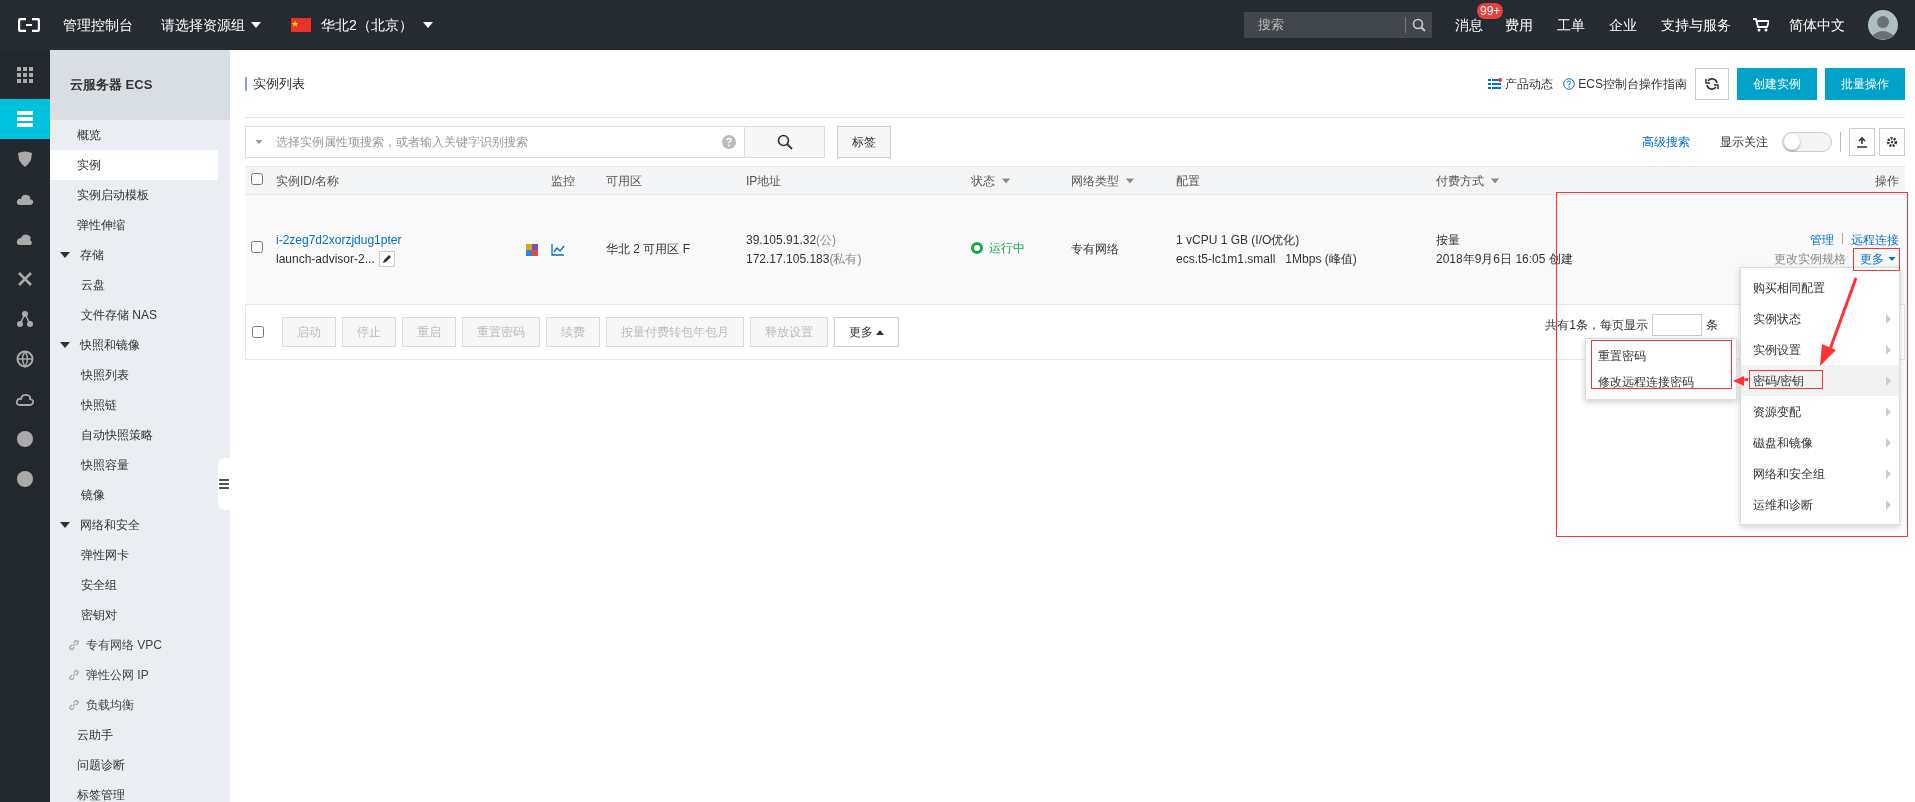 This screenshot has height=802, width=1915. What do you see at coordinates (1744, 142) in the screenshot?
I see `follow-label: 显示关注` at bounding box center [1744, 142].